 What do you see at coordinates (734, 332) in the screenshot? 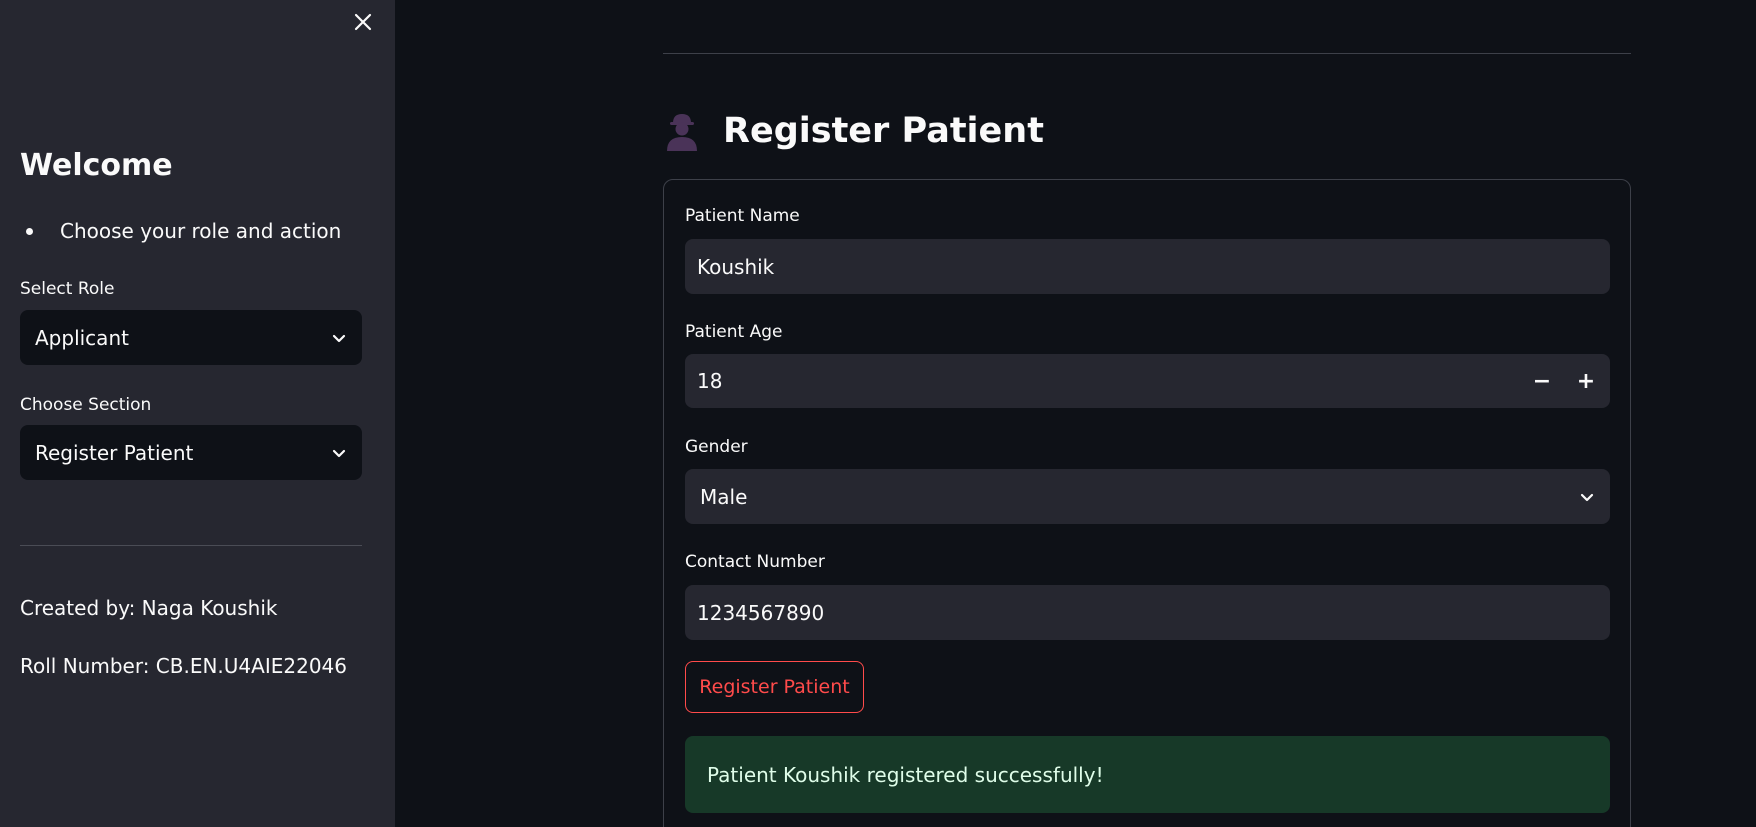
I see `patient-age-label: Patient Age` at bounding box center [734, 332].